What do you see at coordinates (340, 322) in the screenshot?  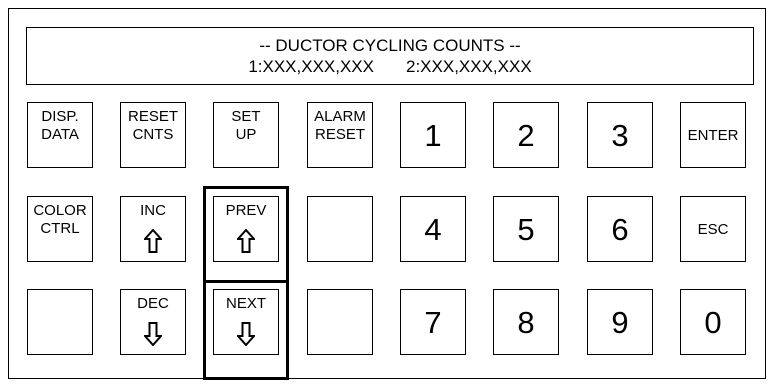 I see `blank-key-row3-right` at bounding box center [340, 322].